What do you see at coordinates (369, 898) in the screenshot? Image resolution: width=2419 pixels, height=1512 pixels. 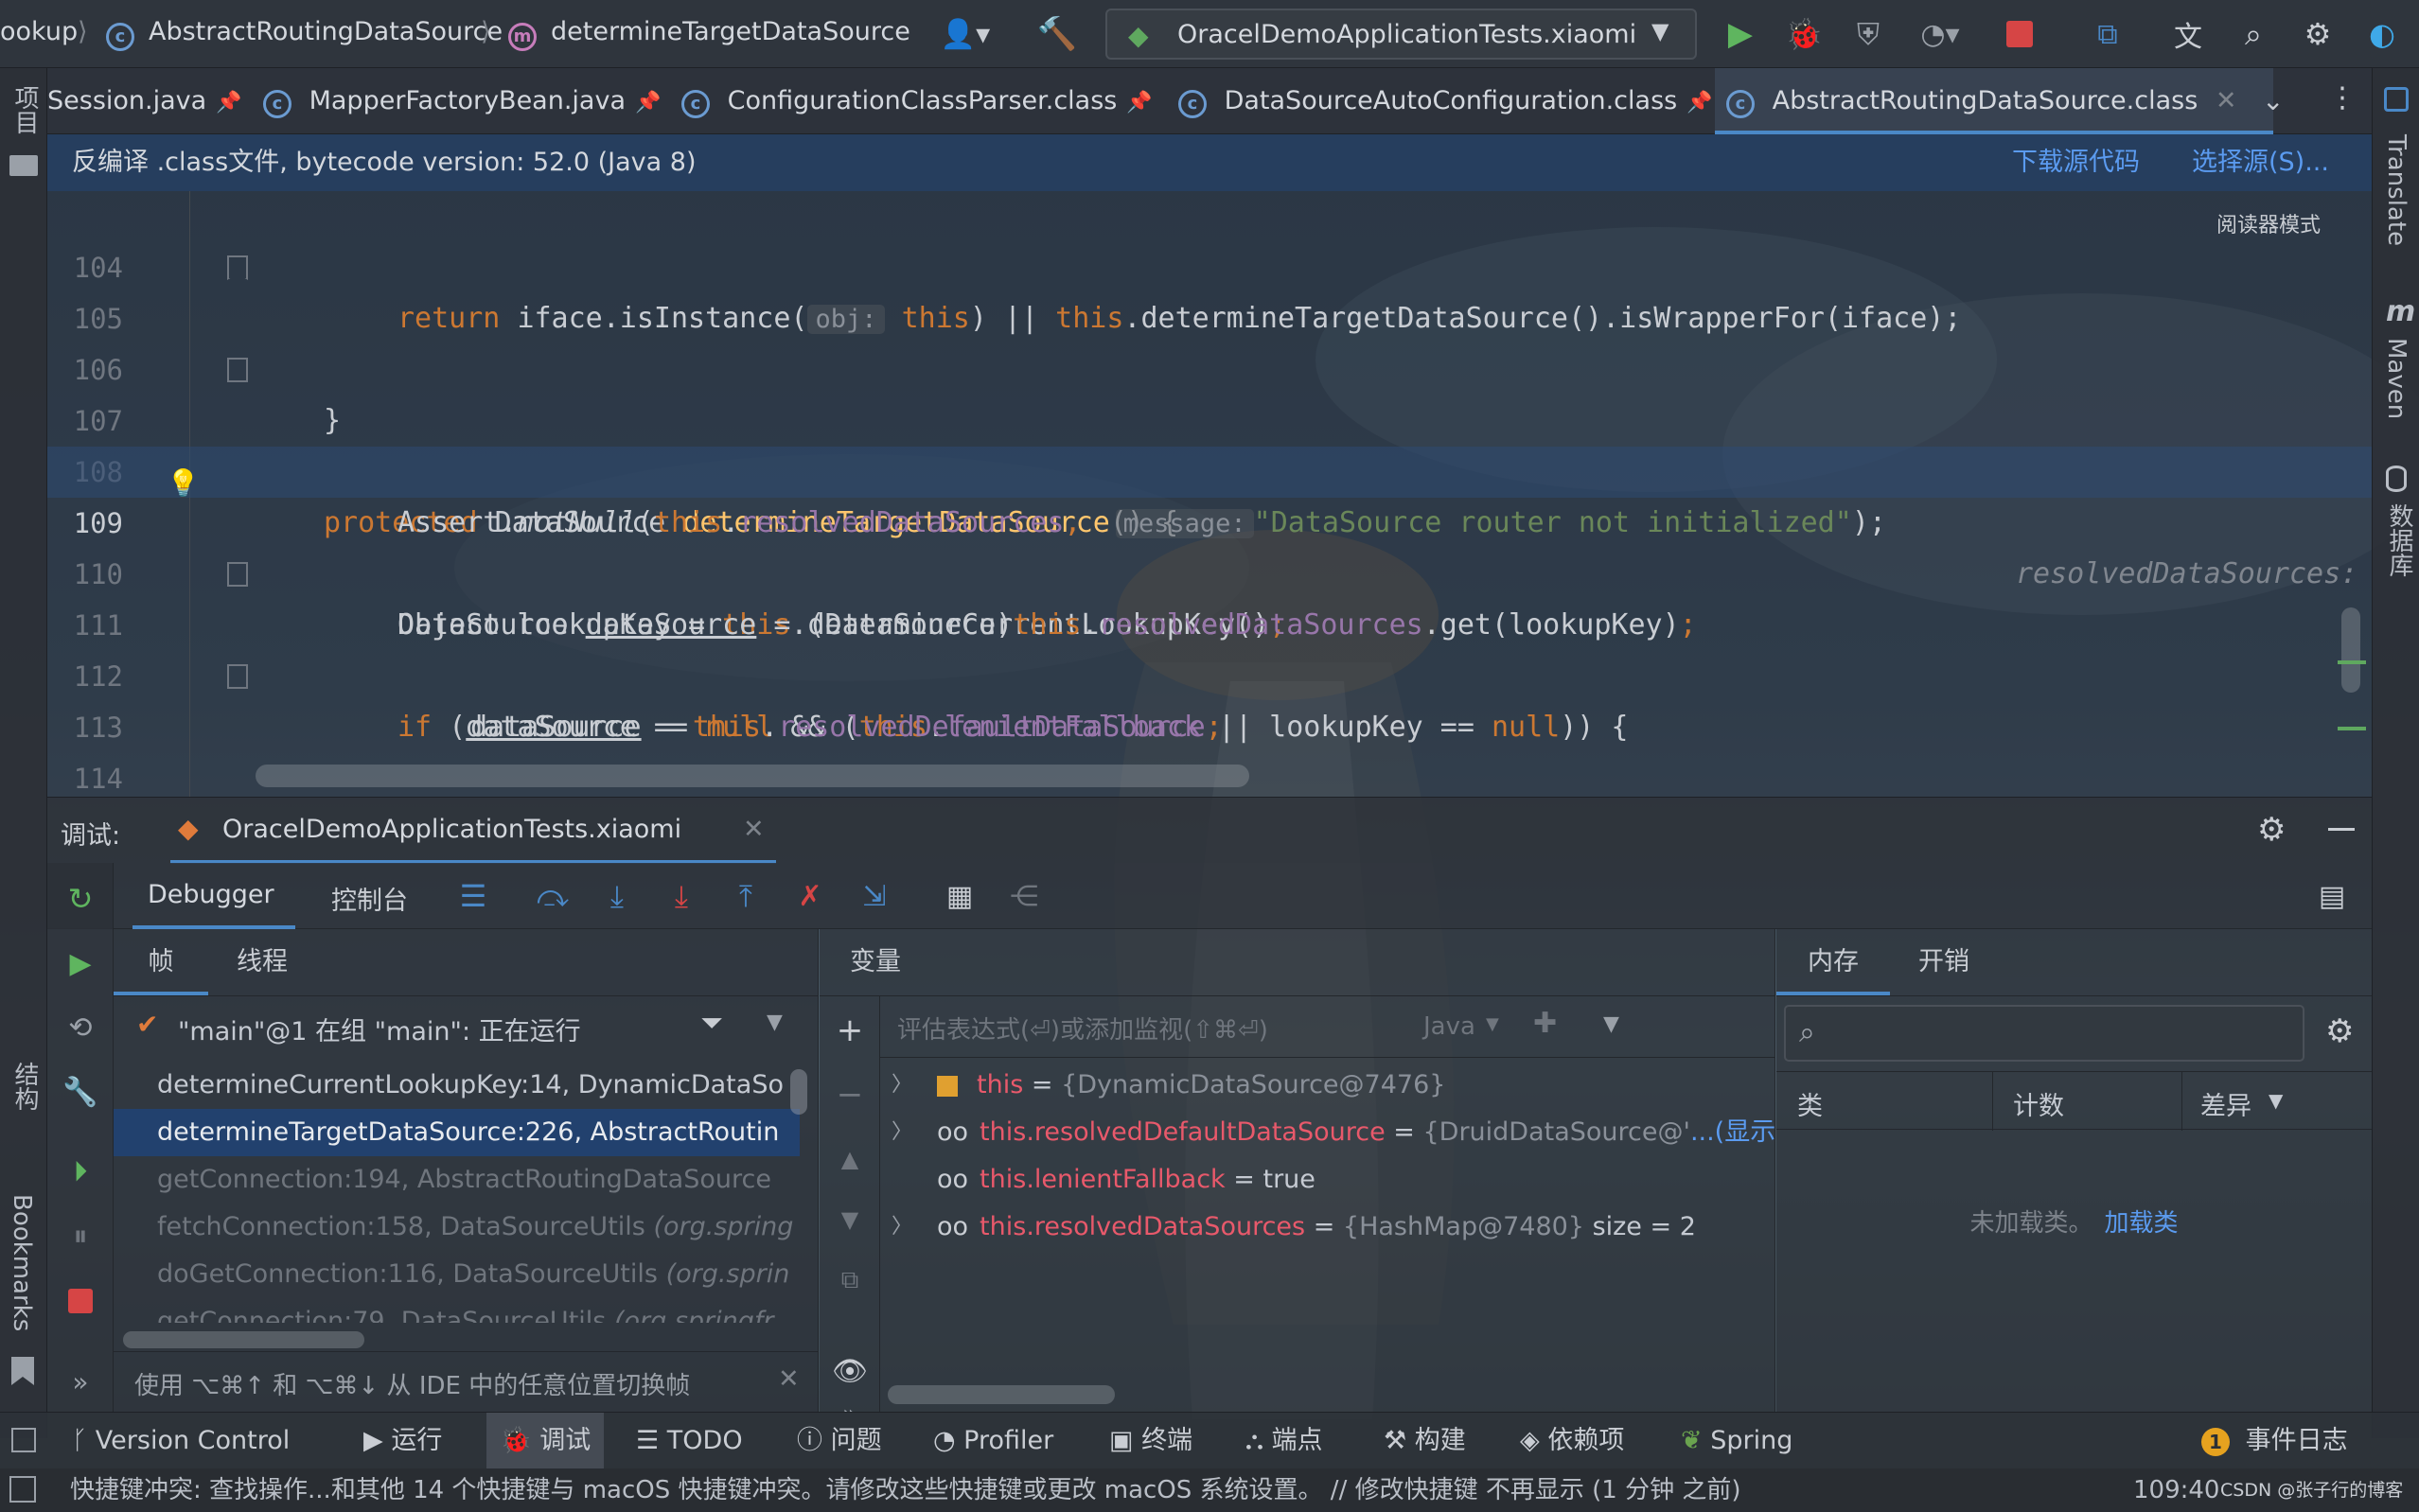 I see `tab-console: 控制台` at bounding box center [369, 898].